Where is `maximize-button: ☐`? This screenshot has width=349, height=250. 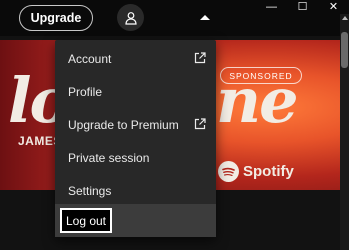 maximize-button: ☐ is located at coordinates (302, 7).